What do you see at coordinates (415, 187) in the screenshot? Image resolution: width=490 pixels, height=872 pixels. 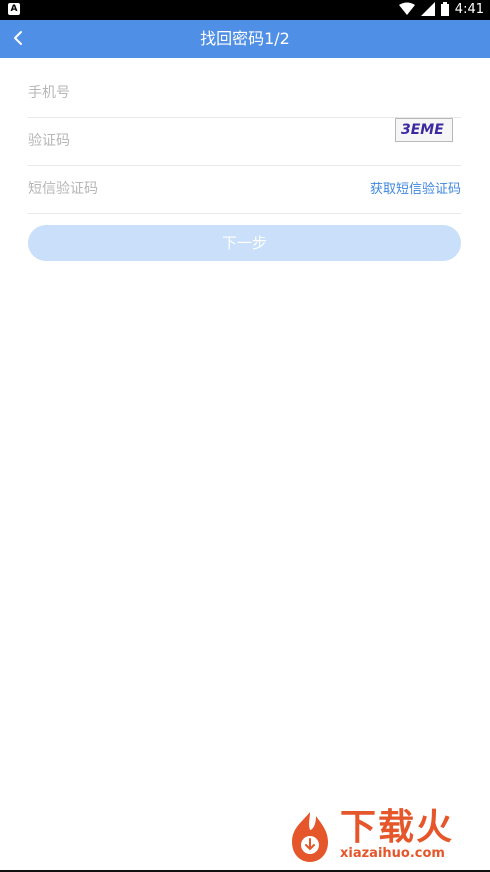 I see `get-sms-code-link: 获取短信验证码` at bounding box center [415, 187].